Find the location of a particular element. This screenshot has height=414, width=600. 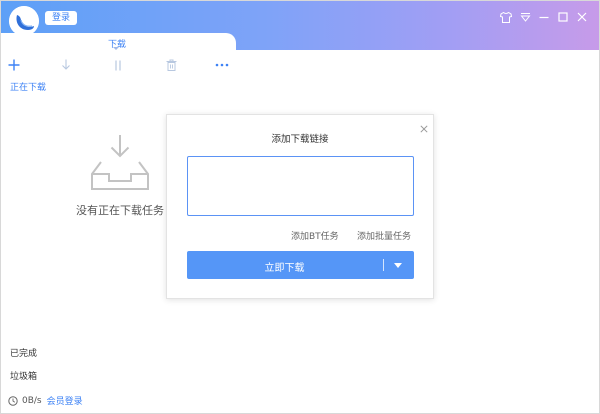

maximize-icon is located at coordinates (563, 17).